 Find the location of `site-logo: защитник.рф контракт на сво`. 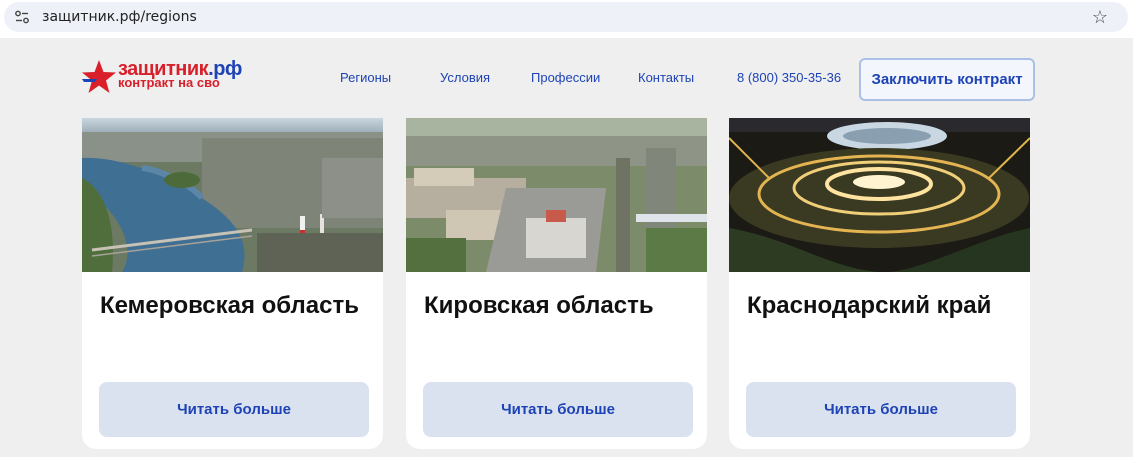

site-logo: защитник.рф контракт на сво is located at coordinates (175, 79).